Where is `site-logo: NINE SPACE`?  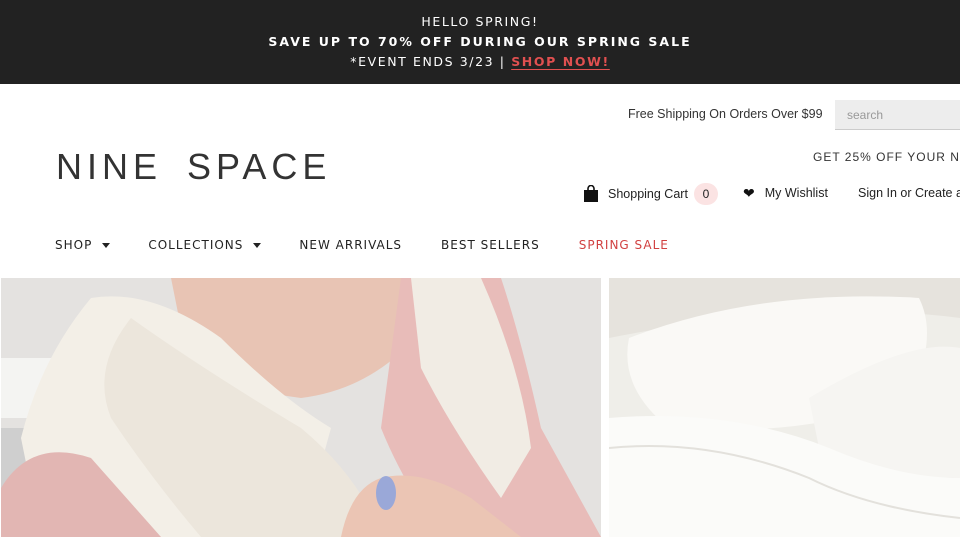 site-logo: NINE SPACE is located at coordinates (193, 167).